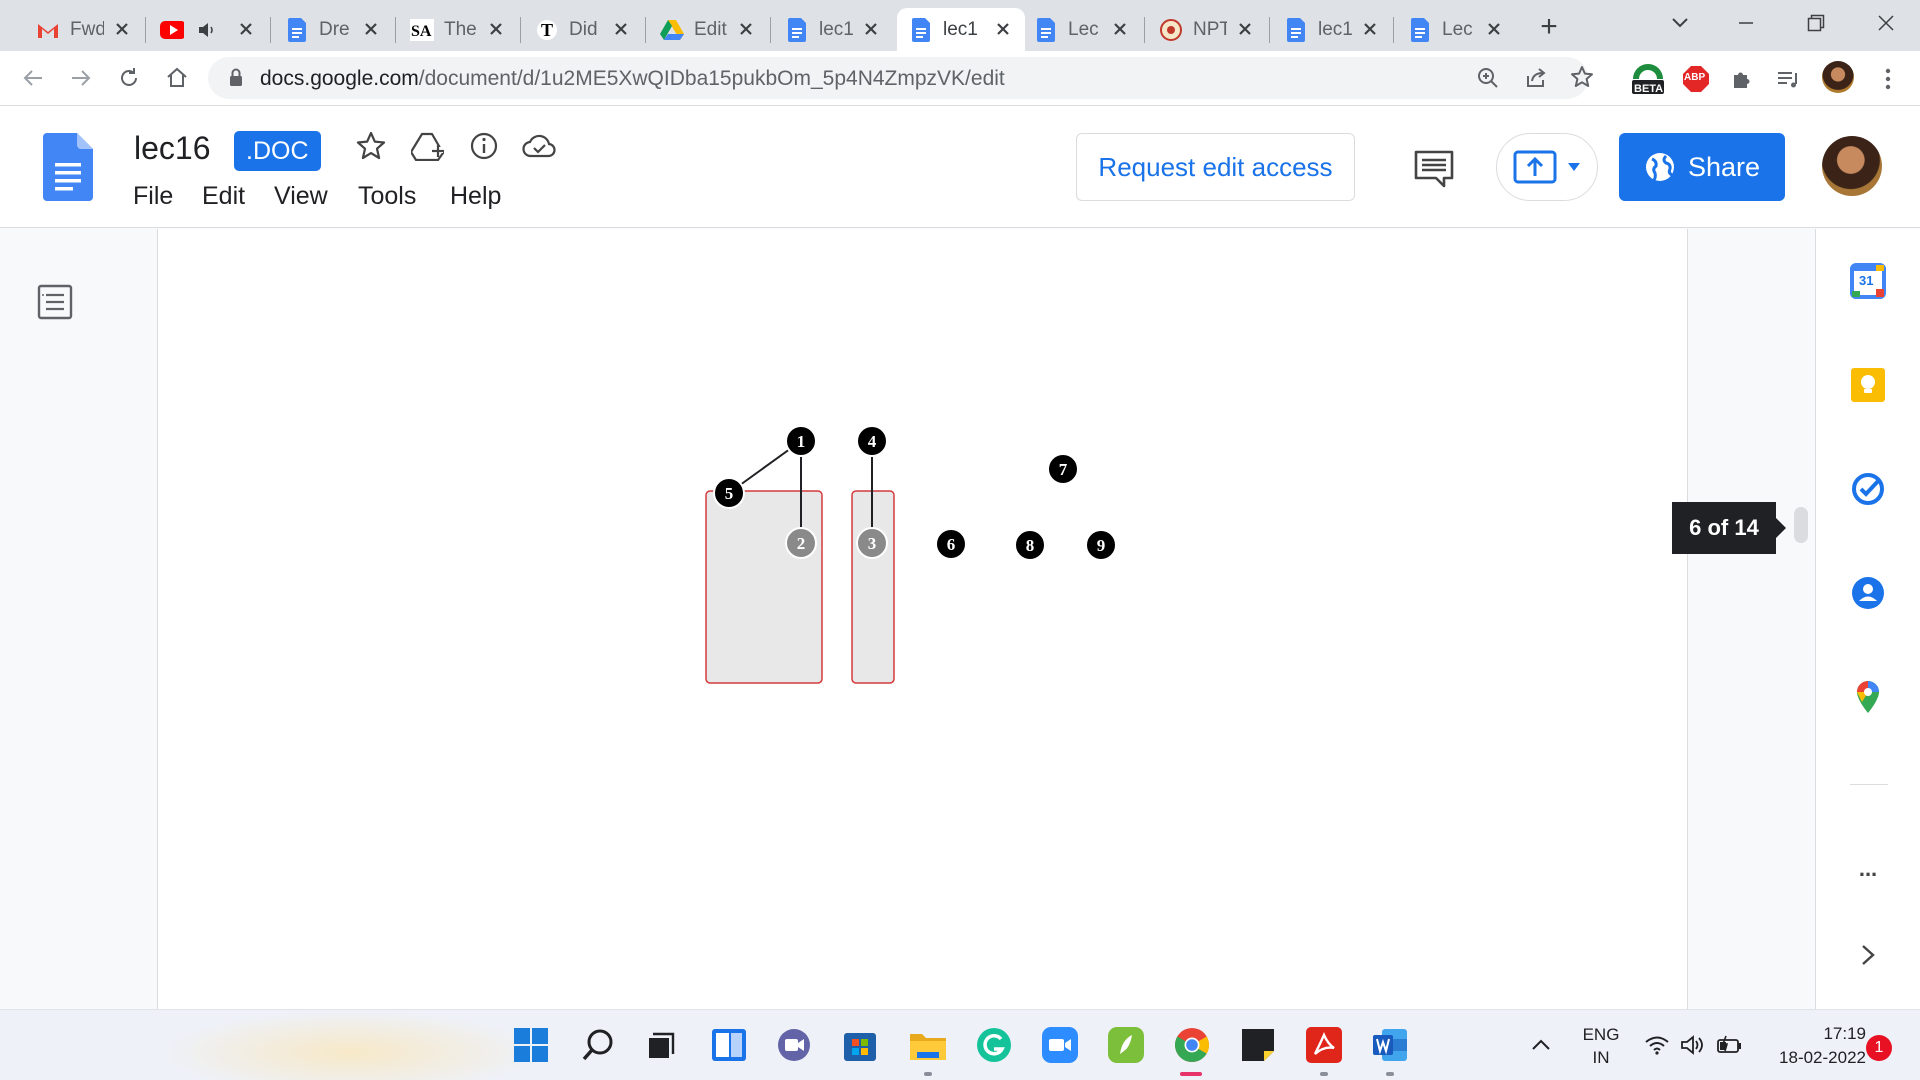  Describe the element at coordinates (153, 196) in the screenshot. I see `menu-file: File` at that location.